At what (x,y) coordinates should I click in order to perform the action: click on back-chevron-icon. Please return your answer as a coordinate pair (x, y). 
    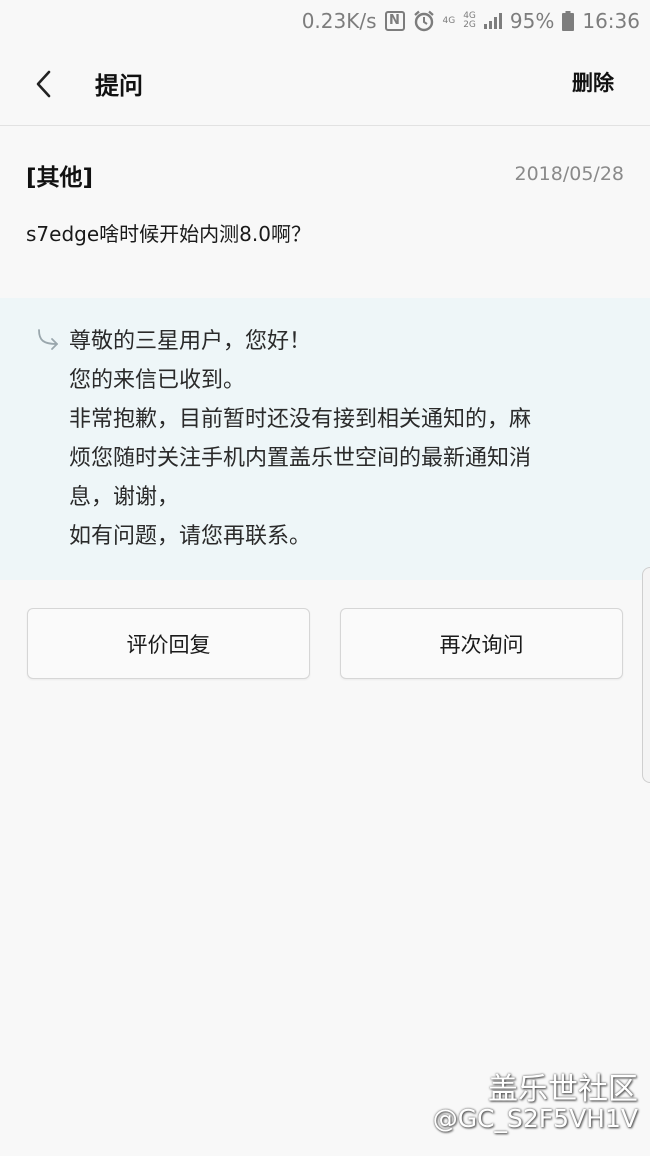
    Looking at the image, I should click on (43, 84).